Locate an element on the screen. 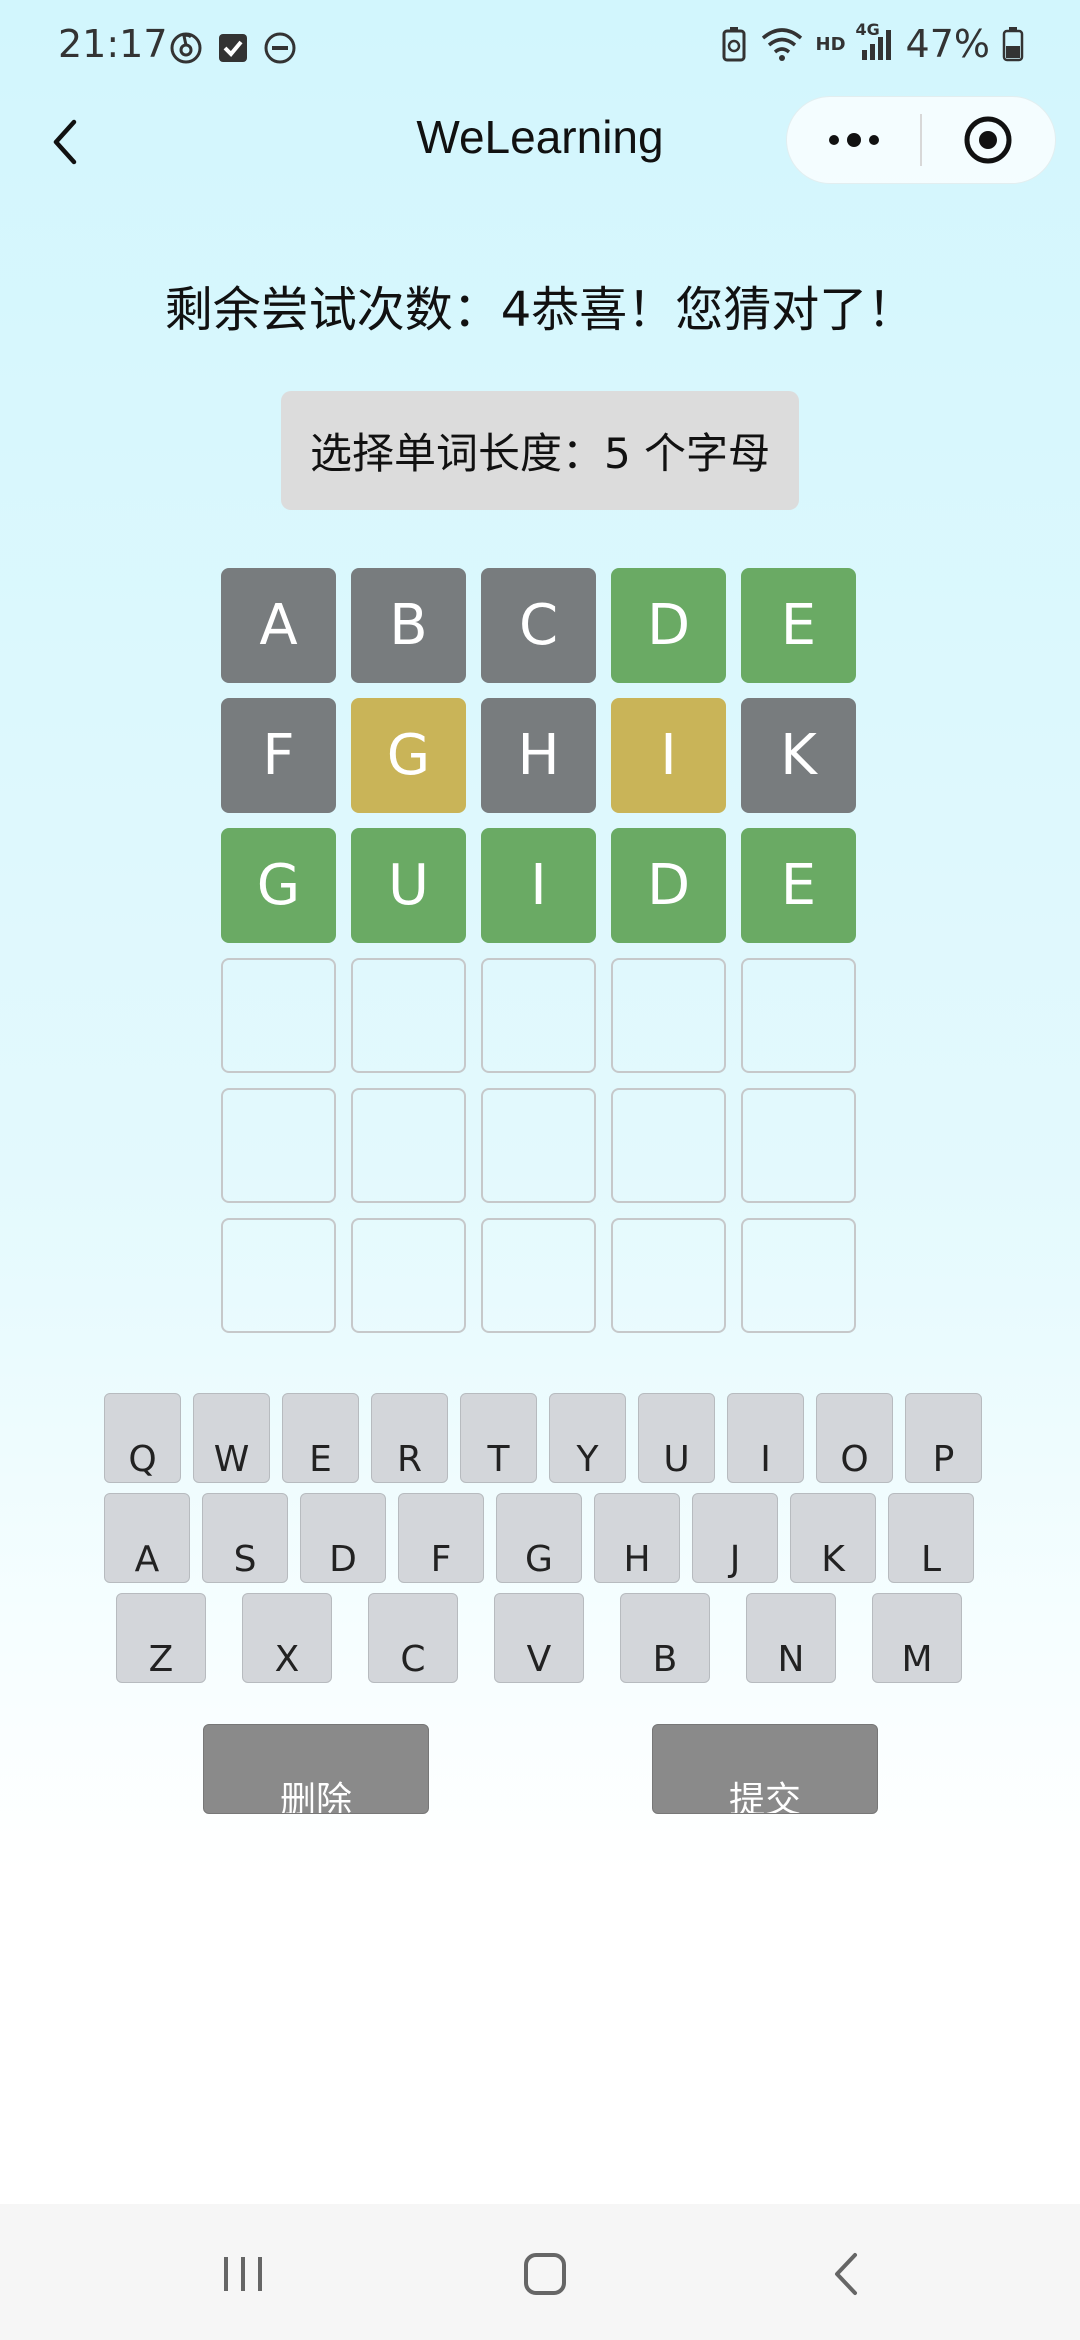  guess-row: ABCDE is located at coordinates (538, 625).